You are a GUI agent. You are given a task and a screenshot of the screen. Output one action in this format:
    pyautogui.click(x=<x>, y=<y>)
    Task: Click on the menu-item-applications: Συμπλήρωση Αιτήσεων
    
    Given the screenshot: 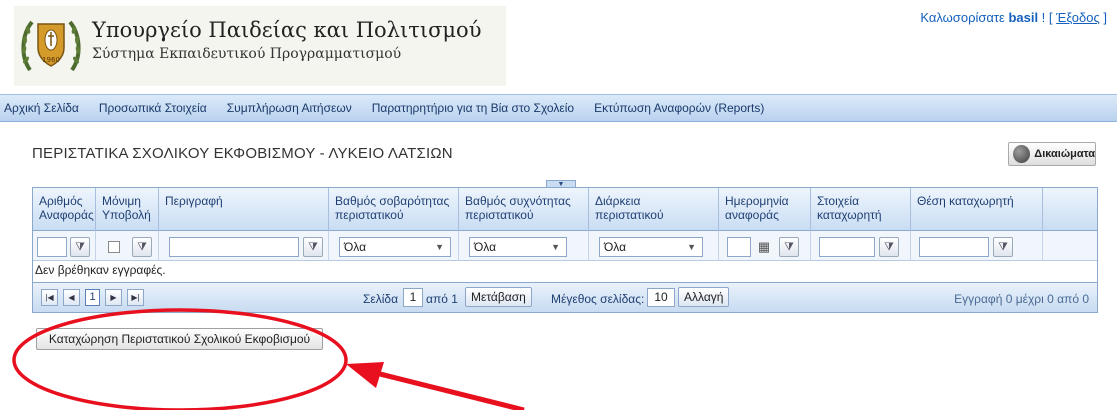 What is the action you would take?
    pyautogui.click(x=289, y=108)
    